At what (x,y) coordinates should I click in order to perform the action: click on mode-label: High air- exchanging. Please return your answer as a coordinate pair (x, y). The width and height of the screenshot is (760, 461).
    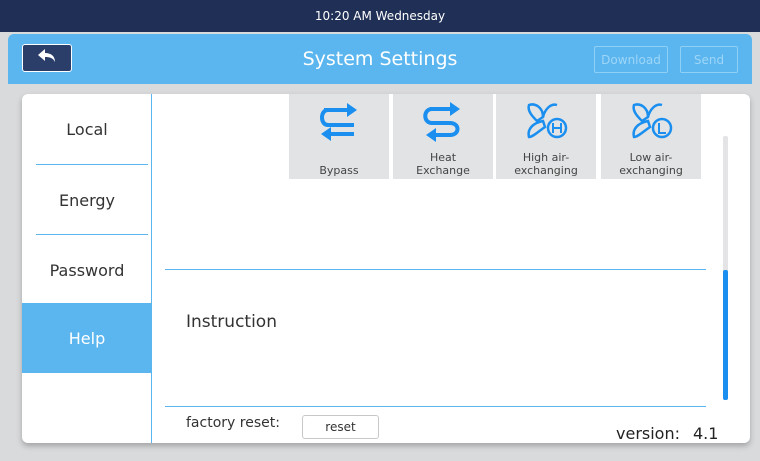
    Looking at the image, I should click on (546, 164).